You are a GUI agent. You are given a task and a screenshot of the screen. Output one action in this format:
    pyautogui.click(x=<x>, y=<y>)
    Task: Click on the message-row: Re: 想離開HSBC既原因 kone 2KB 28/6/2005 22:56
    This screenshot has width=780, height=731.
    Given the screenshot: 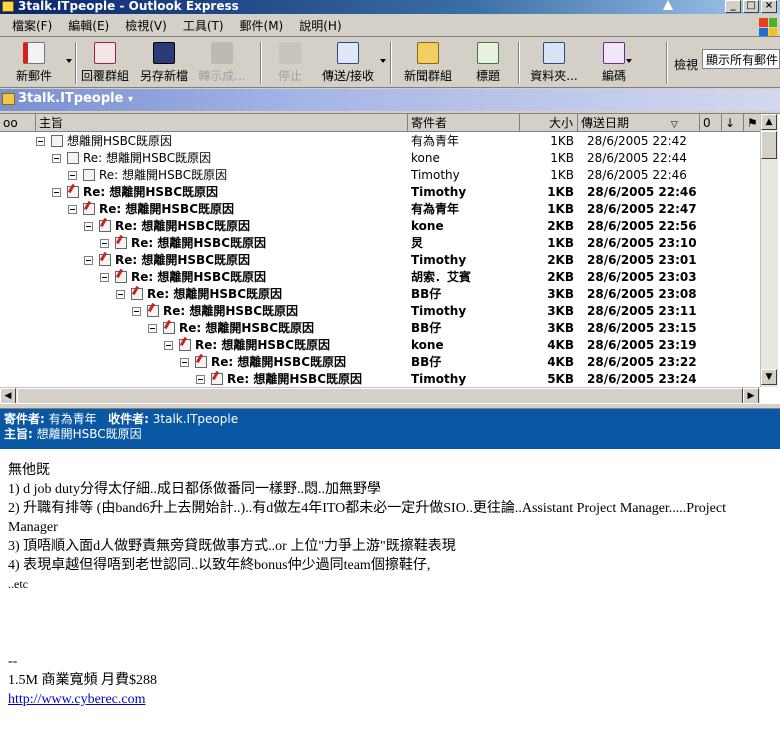 What is the action you would take?
    pyautogui.click(x=380, y=226)
    